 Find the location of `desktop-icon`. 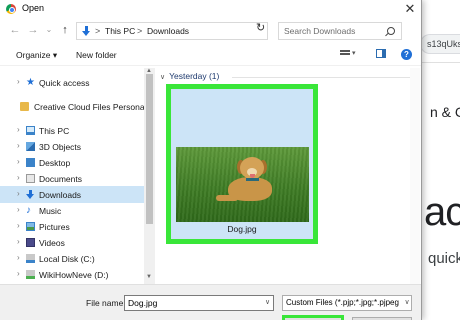

desktop-icon is located at coordinates (30, 162).